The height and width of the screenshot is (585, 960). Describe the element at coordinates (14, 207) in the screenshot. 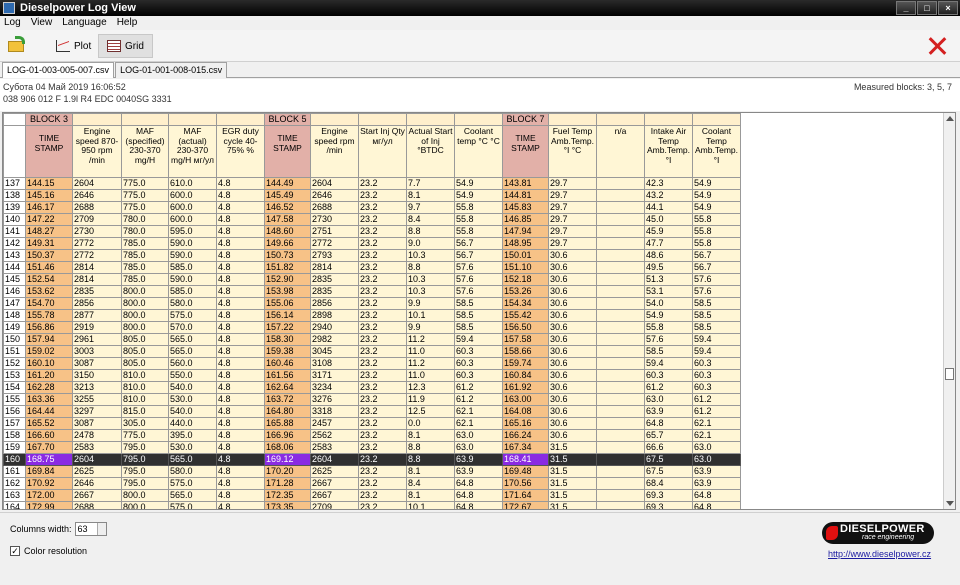

I see `row-number: 139` at that location.